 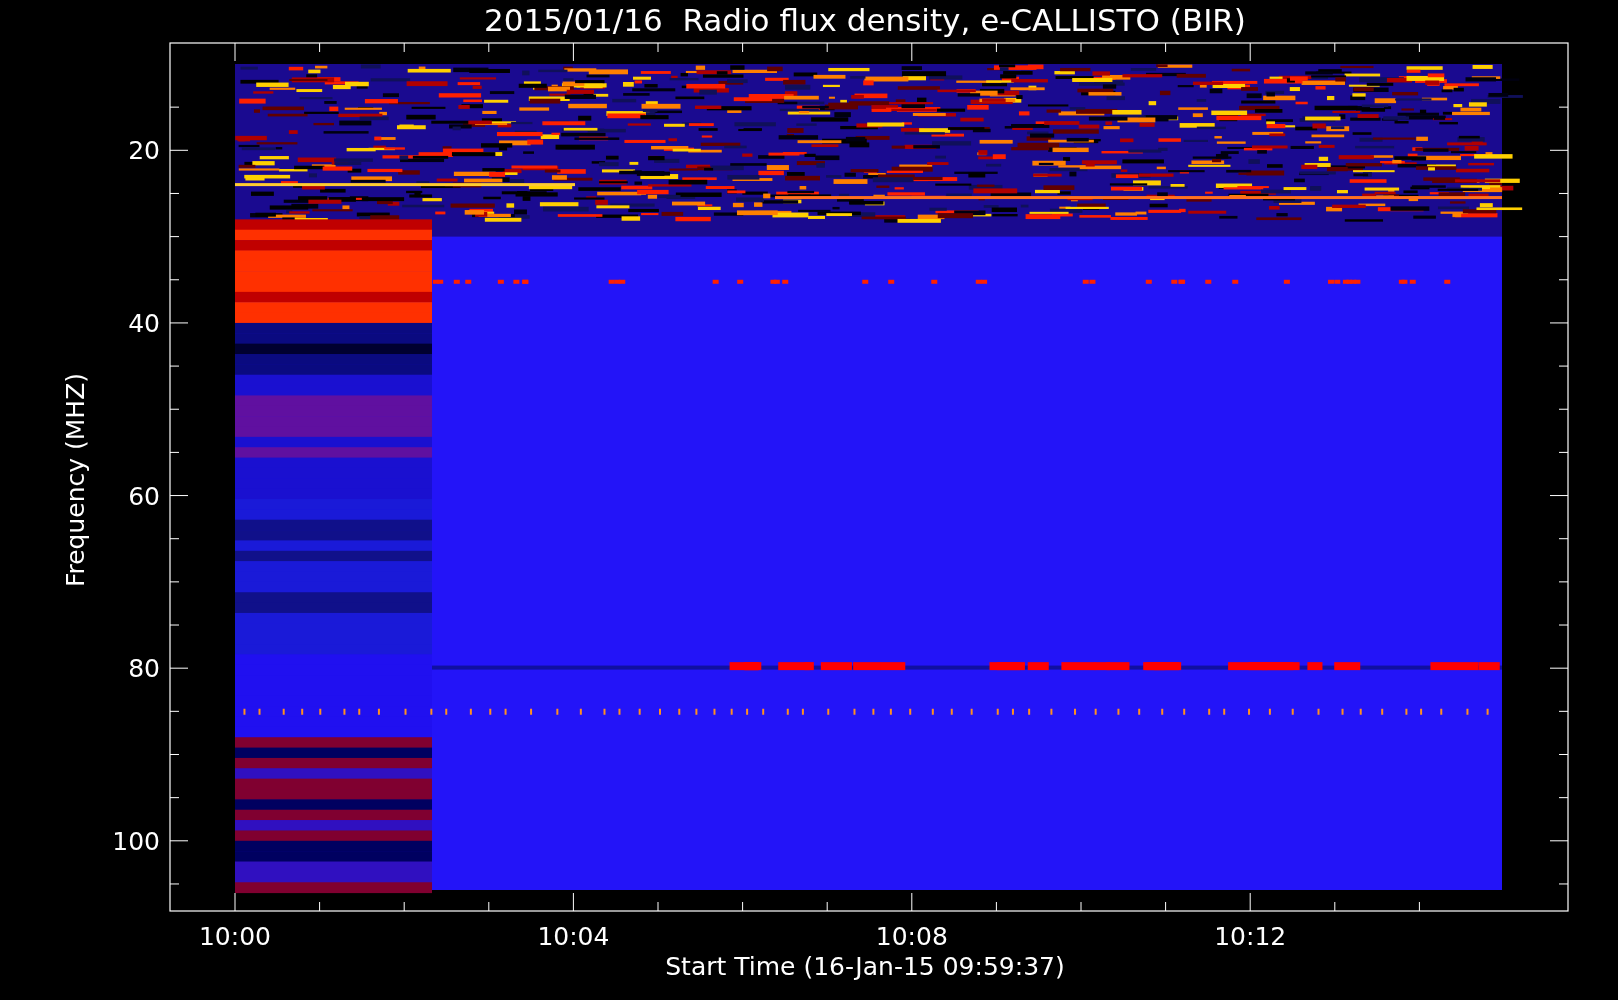 I want to click on y-tick-label: 40, so click(x=144, y=323).